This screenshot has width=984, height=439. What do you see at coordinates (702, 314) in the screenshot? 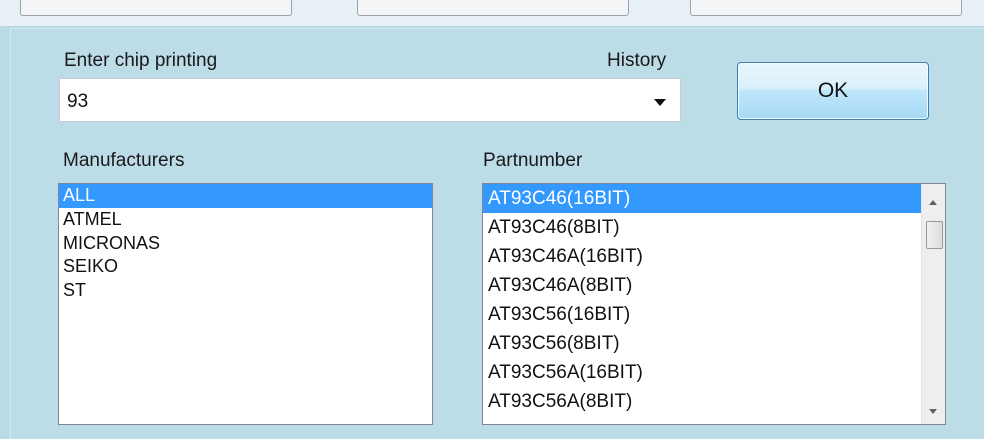
I see `list-item: AT93C56(16BIT)` at bounding box center [702, 314].